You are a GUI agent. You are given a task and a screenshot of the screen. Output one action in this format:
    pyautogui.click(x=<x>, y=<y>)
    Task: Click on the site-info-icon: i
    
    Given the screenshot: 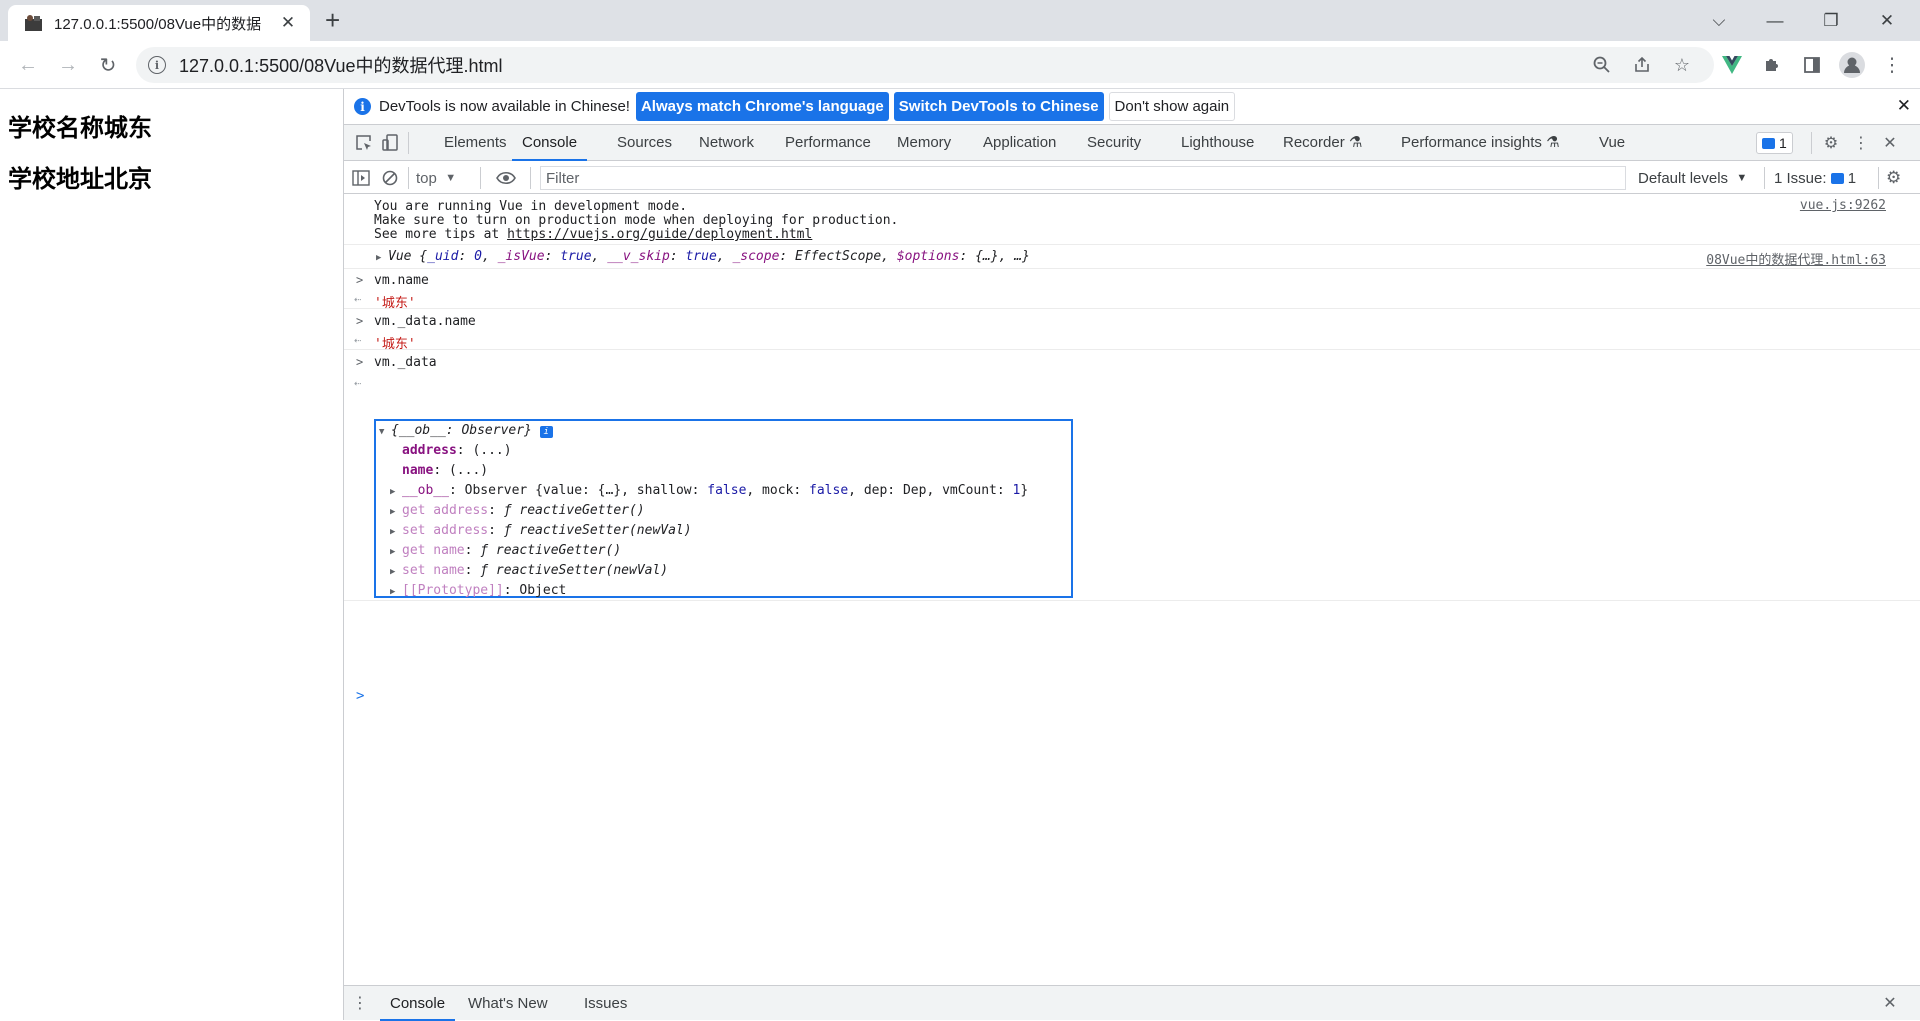 What is the action you would take?
    pyautogui.click(x=157, y=65)
    